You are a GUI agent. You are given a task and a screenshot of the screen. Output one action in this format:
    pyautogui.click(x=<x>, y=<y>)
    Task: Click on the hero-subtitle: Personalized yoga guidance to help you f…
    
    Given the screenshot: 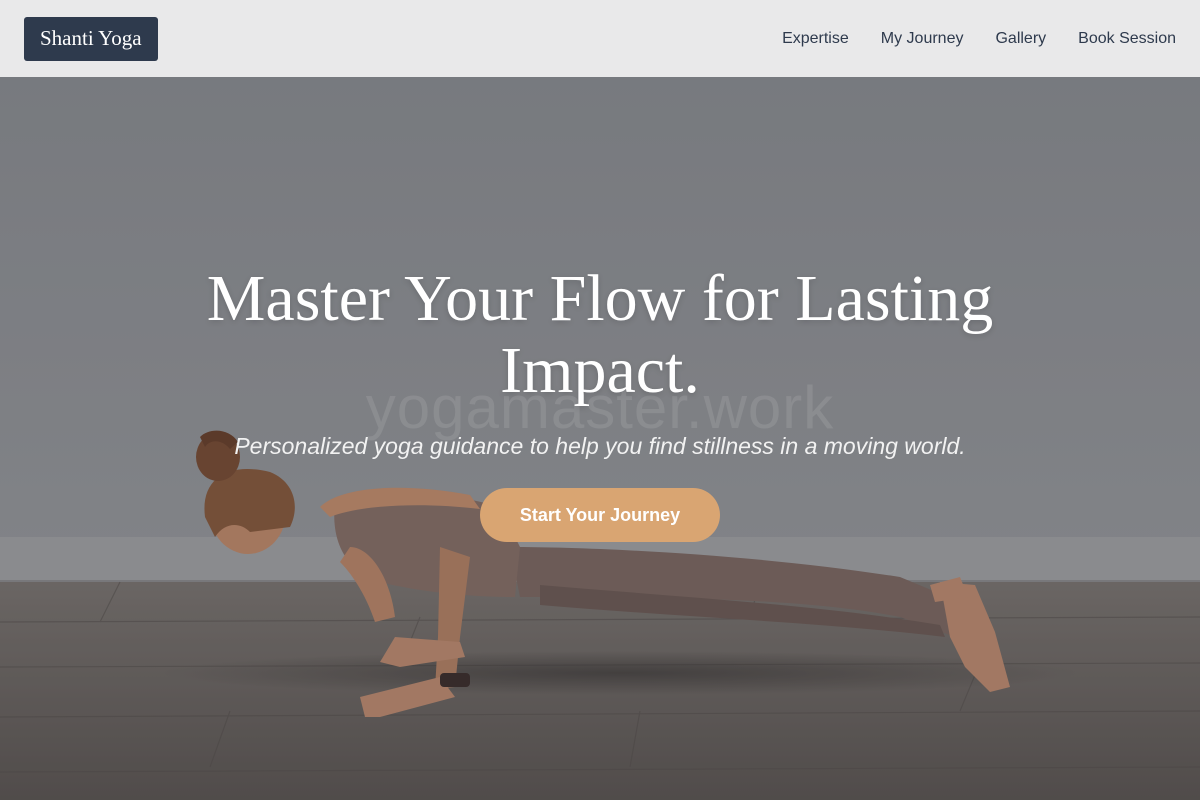 What is the action you would take?
    pyautogui.click(x=600, y=446)
    